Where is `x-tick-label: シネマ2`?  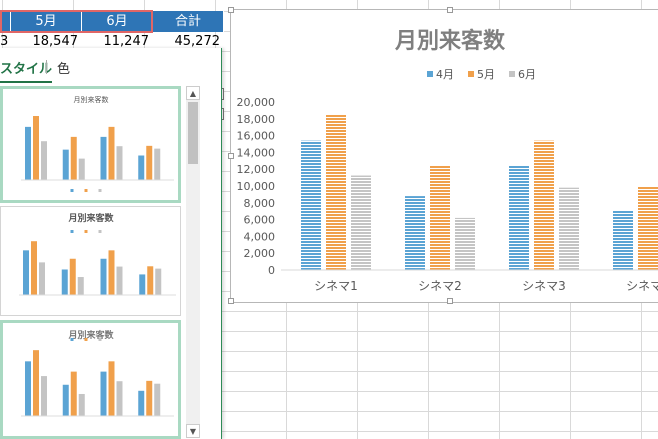 x-tick-label: シネマ2 is located at coordinates (440, 286).